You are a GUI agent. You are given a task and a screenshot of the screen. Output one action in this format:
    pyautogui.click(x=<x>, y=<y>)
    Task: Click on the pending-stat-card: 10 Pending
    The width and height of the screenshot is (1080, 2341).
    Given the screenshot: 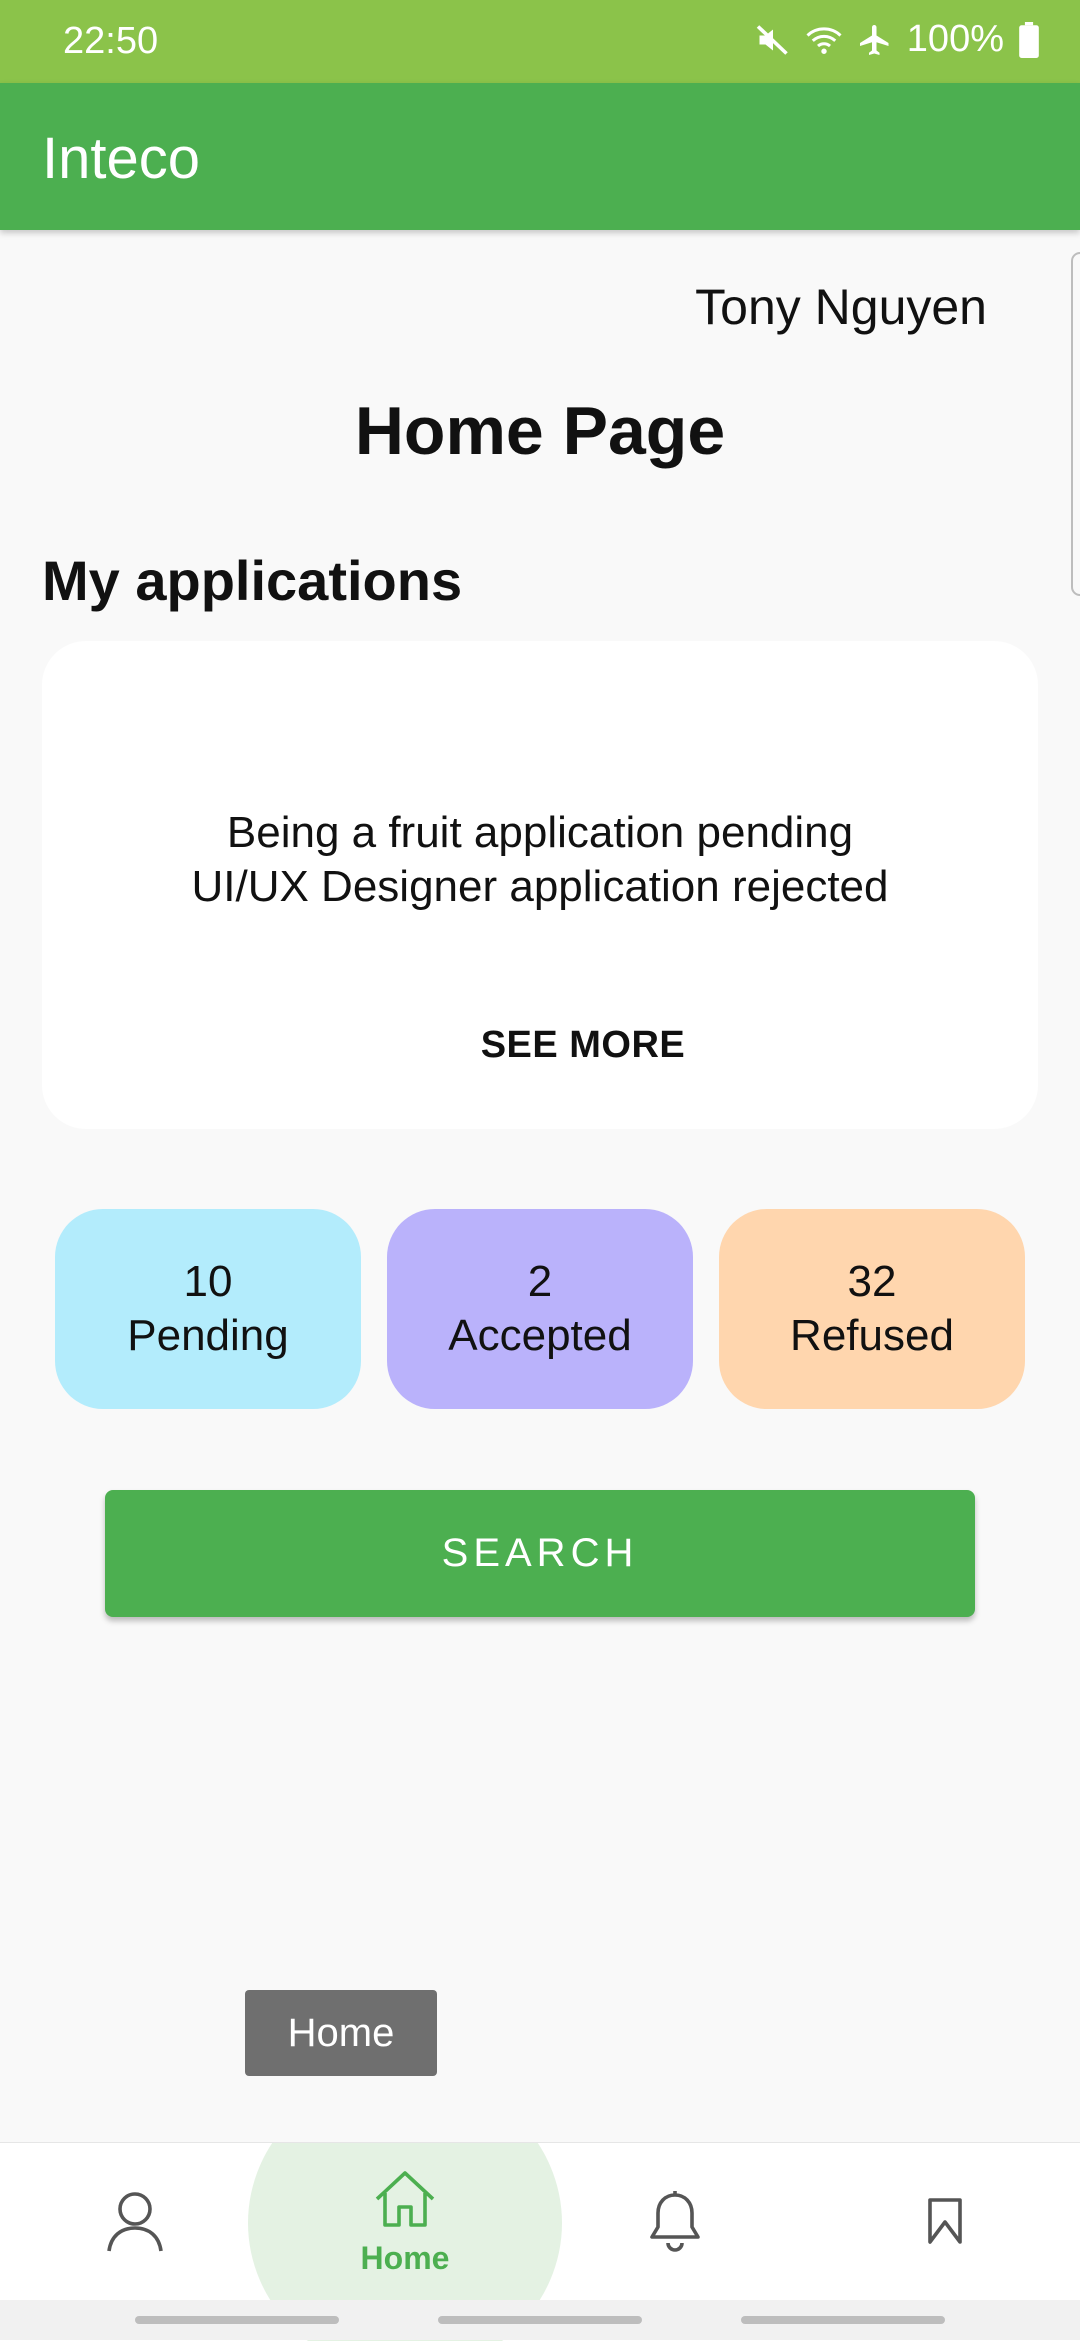 What is the action you would take?
    pyautogui.click(x=208, y=1309)
    